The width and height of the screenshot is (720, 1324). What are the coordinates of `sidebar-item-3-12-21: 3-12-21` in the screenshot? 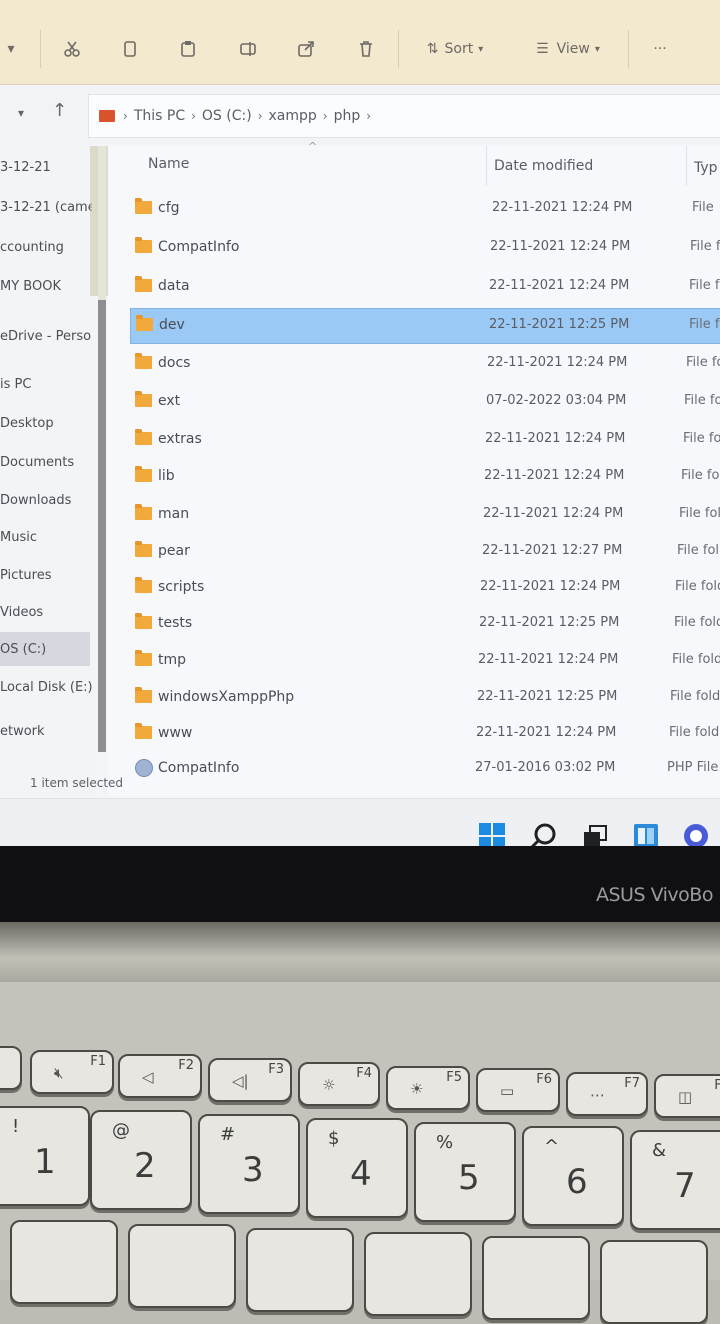 It's located at (46, 167).